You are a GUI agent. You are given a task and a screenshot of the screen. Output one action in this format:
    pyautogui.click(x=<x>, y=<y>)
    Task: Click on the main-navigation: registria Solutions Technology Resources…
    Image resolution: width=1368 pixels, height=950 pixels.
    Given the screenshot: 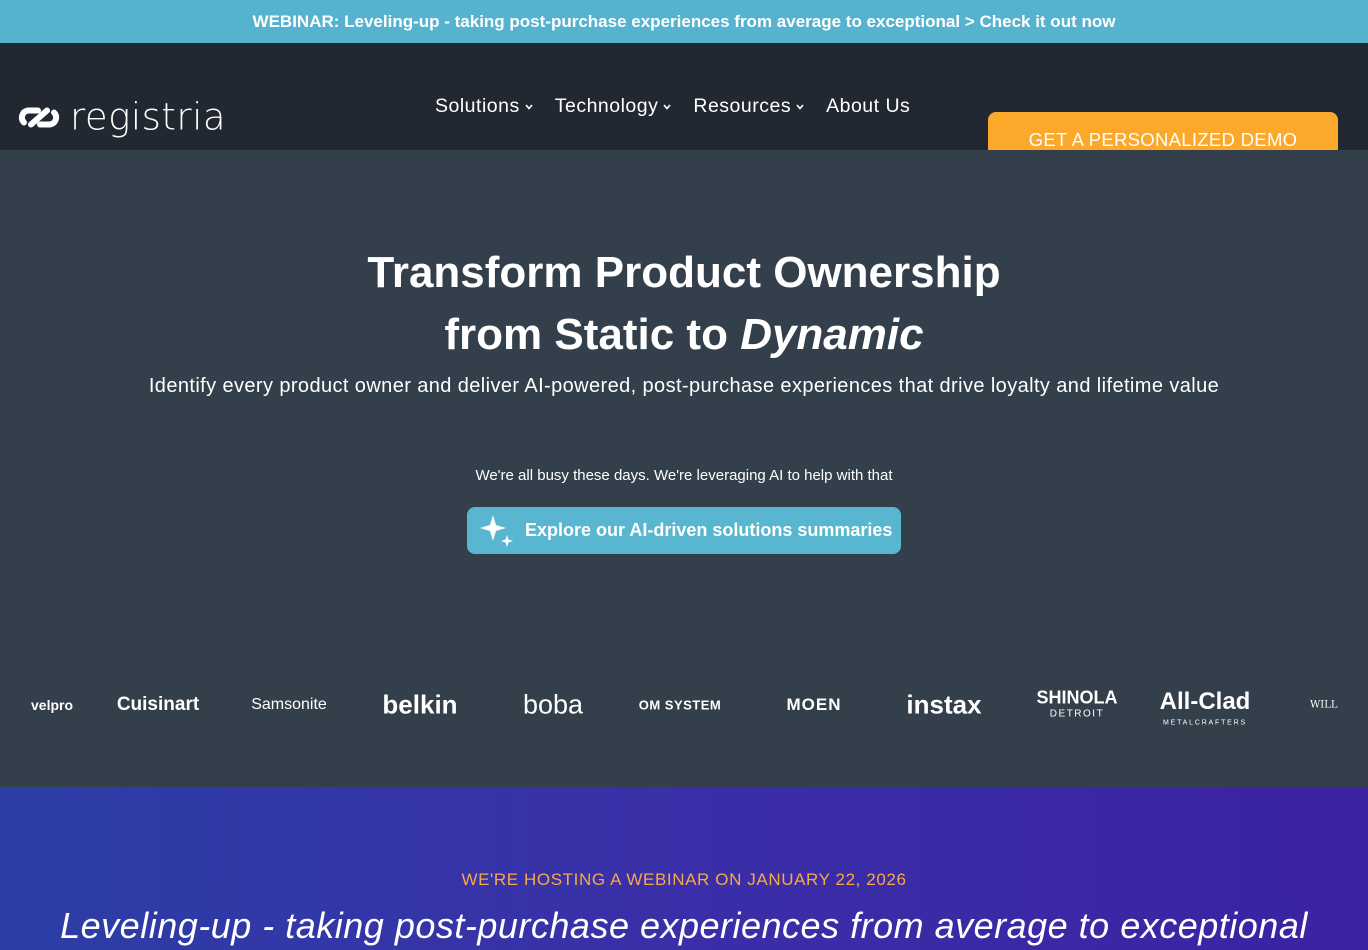 What is the action you would take?
    pyautogui.click(x=684, y=105)
    